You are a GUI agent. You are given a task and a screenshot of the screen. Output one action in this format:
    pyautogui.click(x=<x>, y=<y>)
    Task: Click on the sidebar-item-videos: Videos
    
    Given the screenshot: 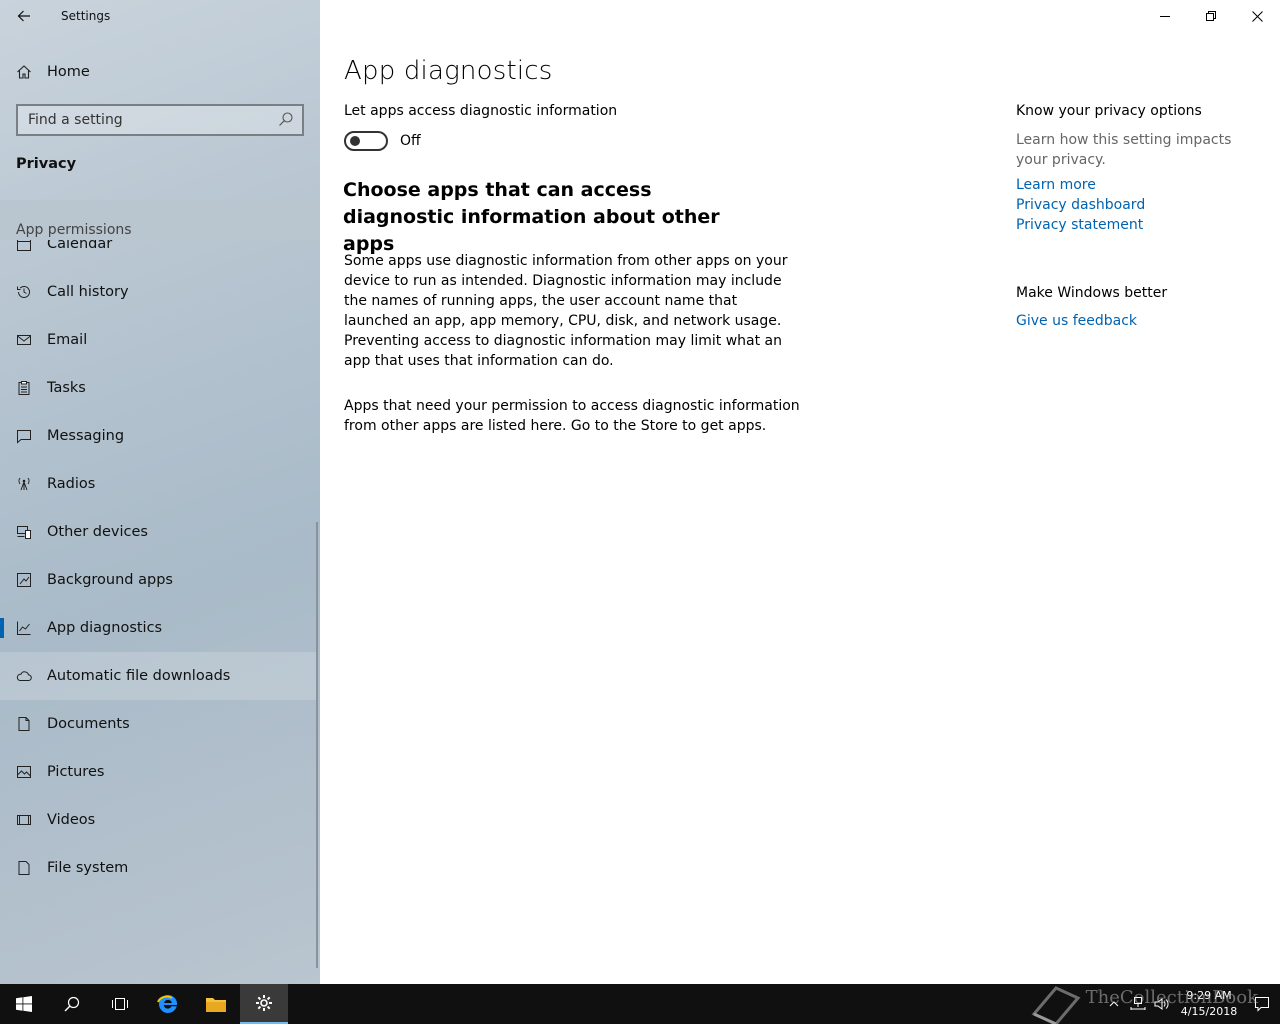 What is the action you would take?
    pyautogui.click(x=159, y=820)
    